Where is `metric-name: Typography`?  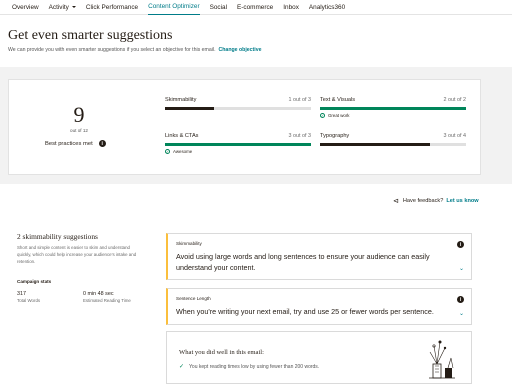 metric-name: Typography is located at coordinates (335, 136).